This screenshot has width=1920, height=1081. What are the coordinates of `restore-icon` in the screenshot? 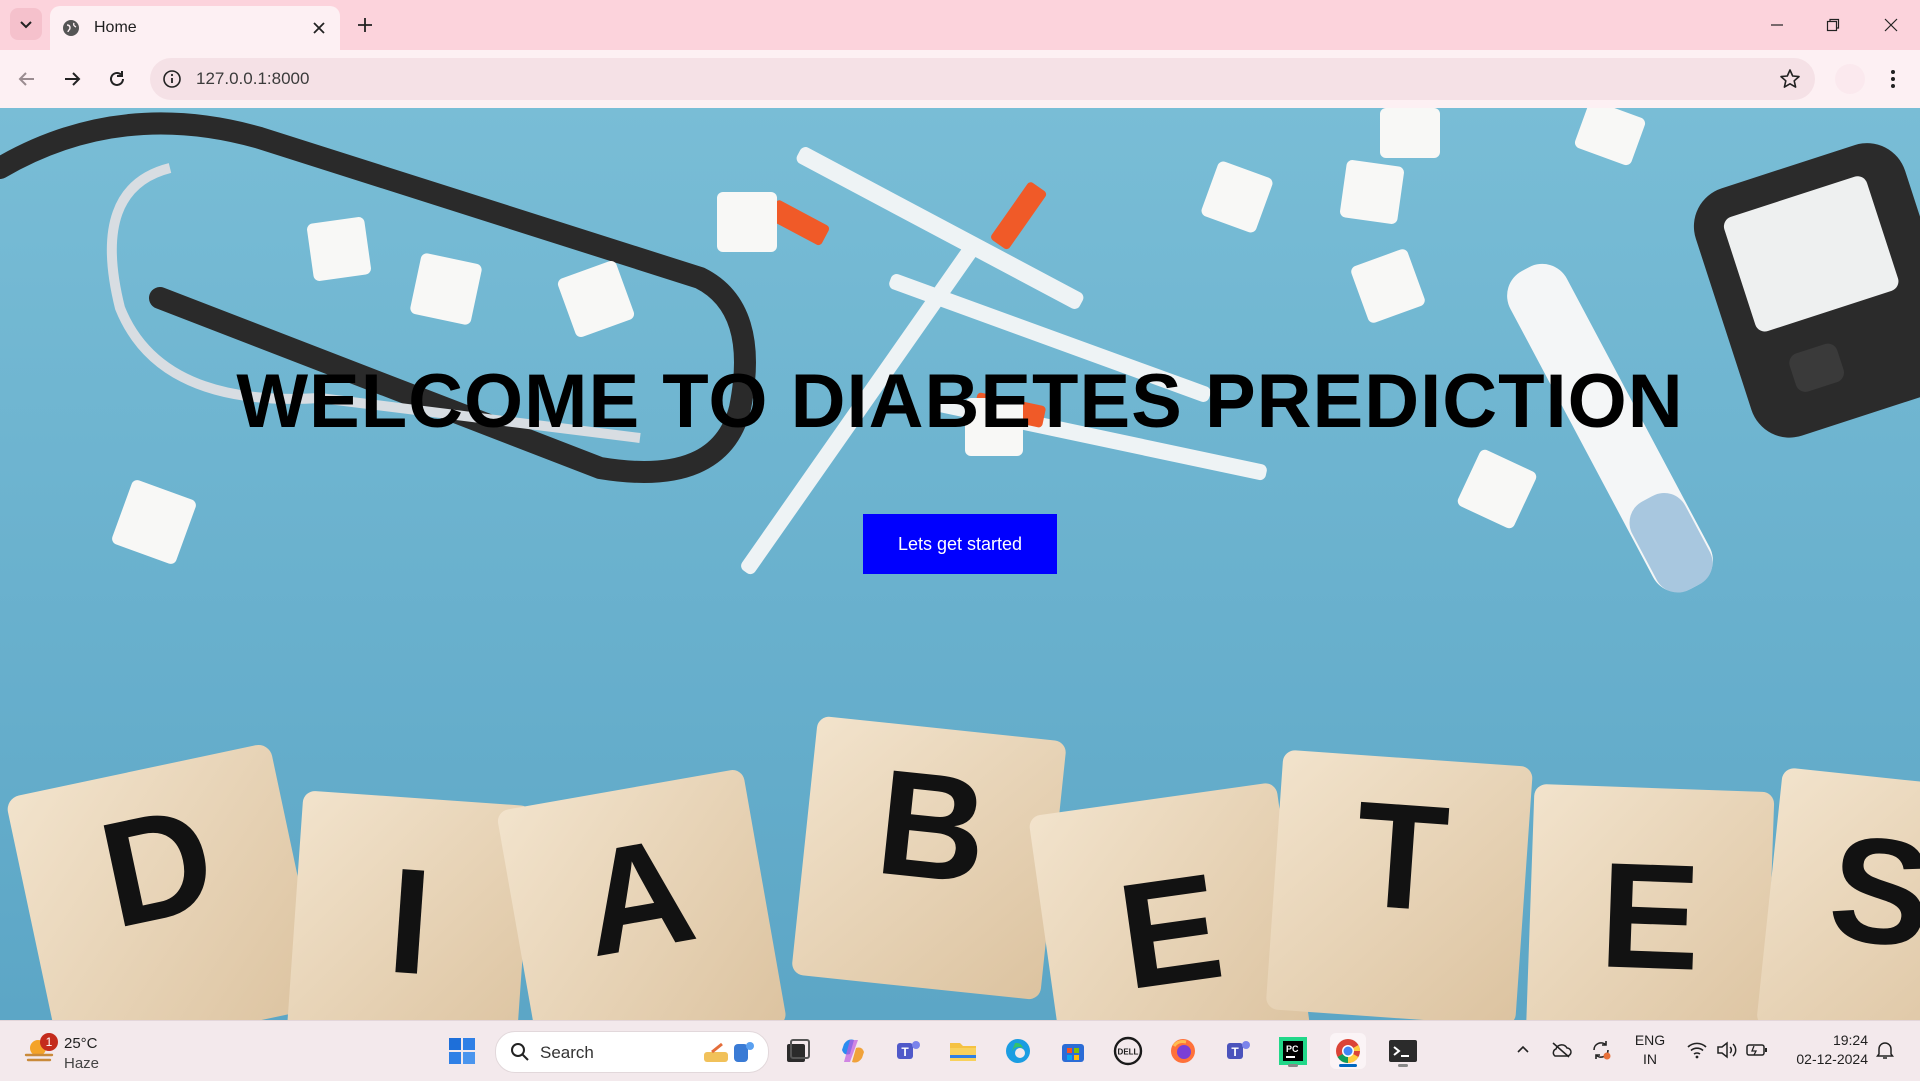 It's located at (1833, 25).